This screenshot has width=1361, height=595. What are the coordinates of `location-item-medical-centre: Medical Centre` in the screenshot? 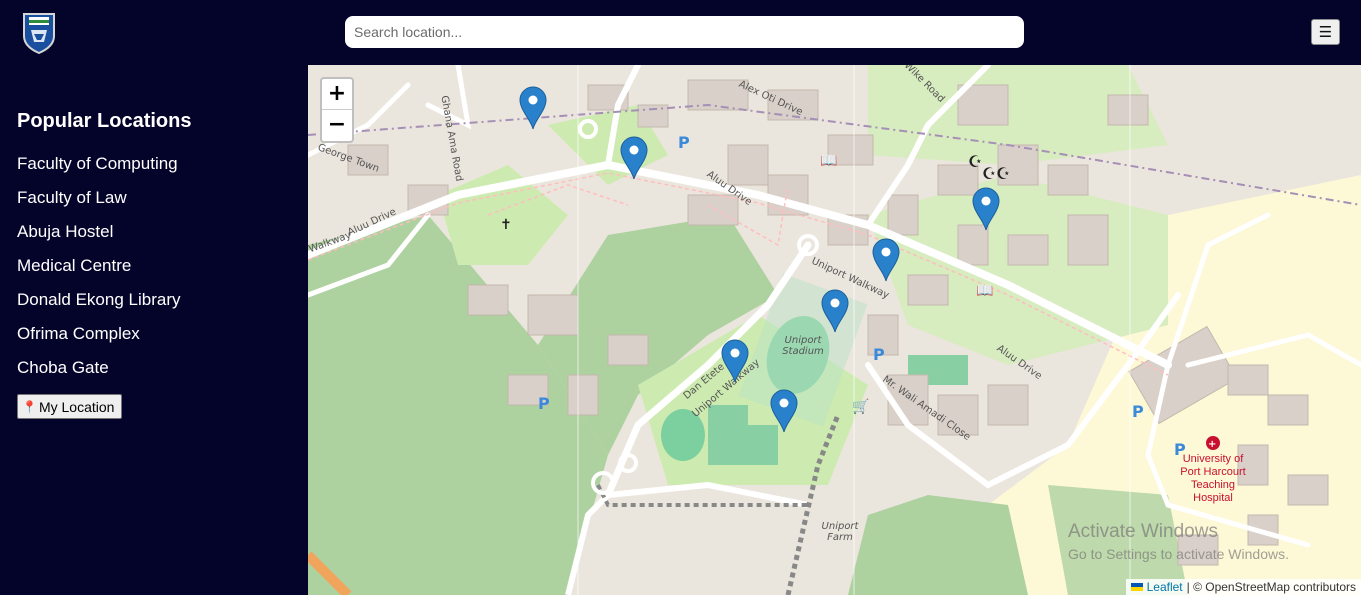 It's located at (98, 271).